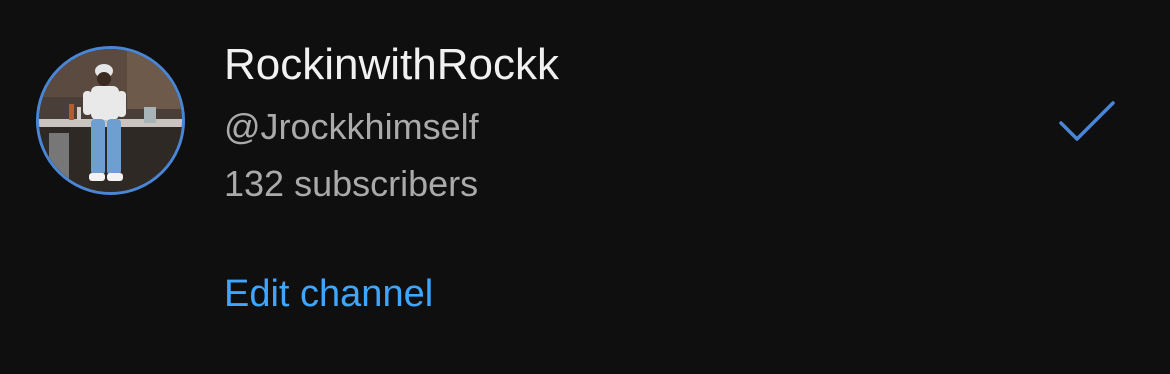 Image resolution: width=1170 pixels, height=374 pixels. Describe the element at coordinates (328, 294) in the screenshot. I see `edit-channel-link: Edit channel` at that location.